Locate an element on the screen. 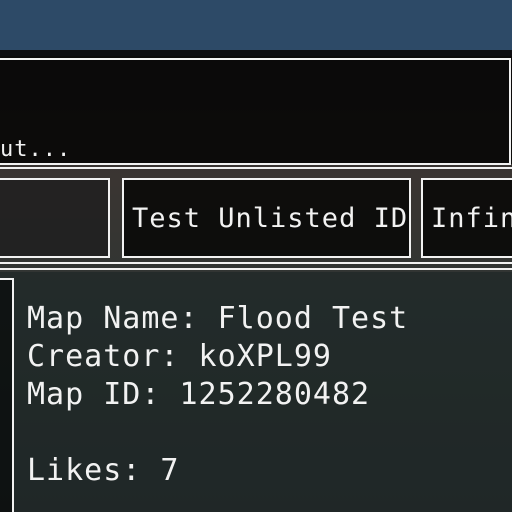 The height and width of the screenshot is (512, 512). tab-previous is located at coordinates (55, 218).